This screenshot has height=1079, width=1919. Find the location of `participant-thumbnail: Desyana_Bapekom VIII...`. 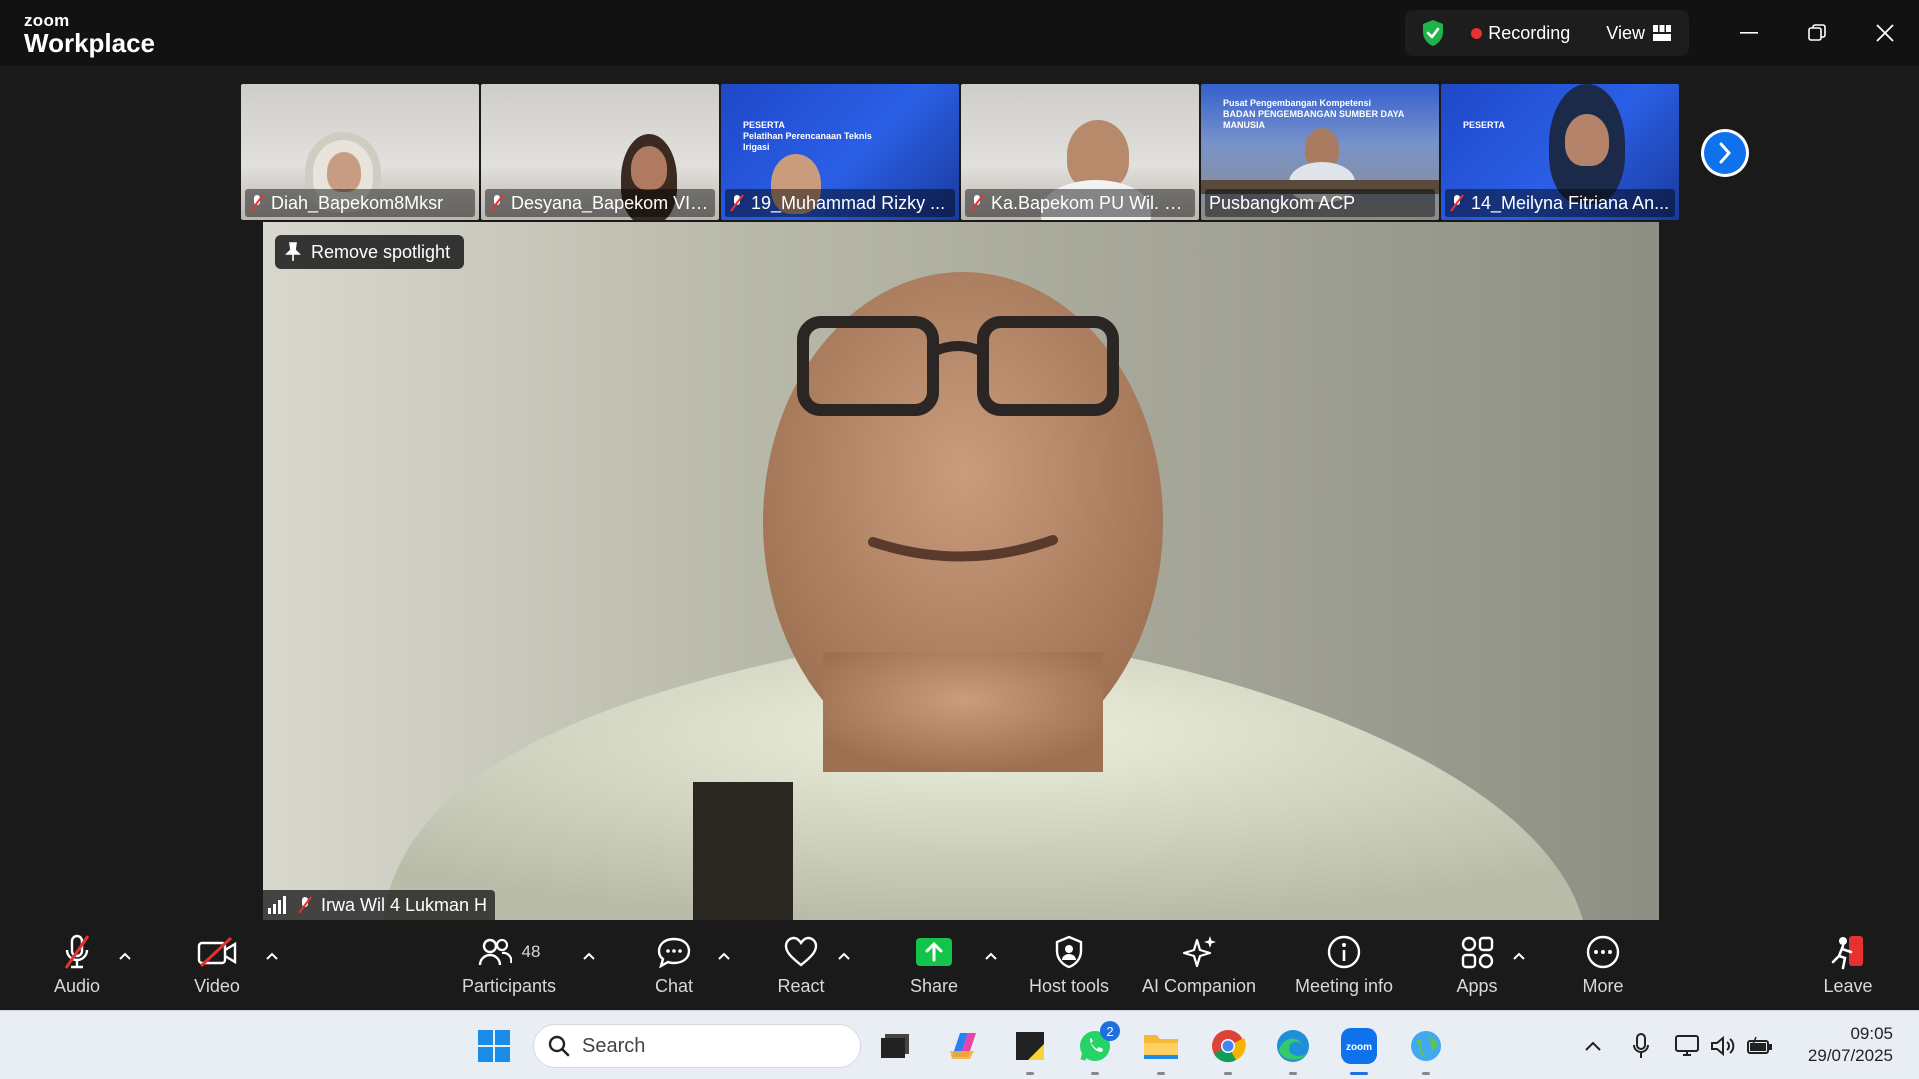

participant-thumbnail: Desyana_Bapekom VIII... is located at coordinates (600, 152).